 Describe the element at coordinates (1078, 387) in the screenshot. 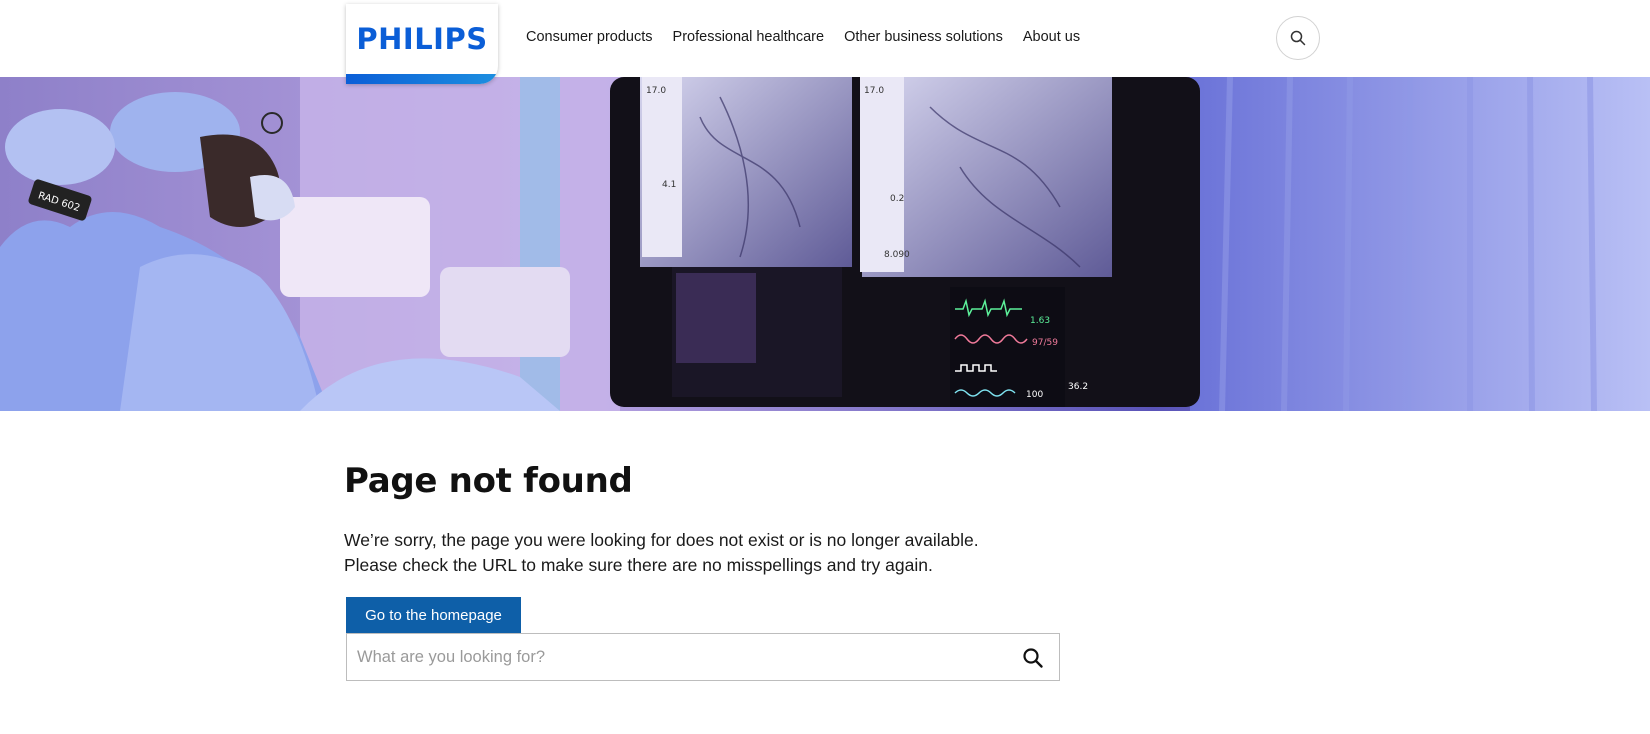

I see `monitor-readout: 36.2` at that location.